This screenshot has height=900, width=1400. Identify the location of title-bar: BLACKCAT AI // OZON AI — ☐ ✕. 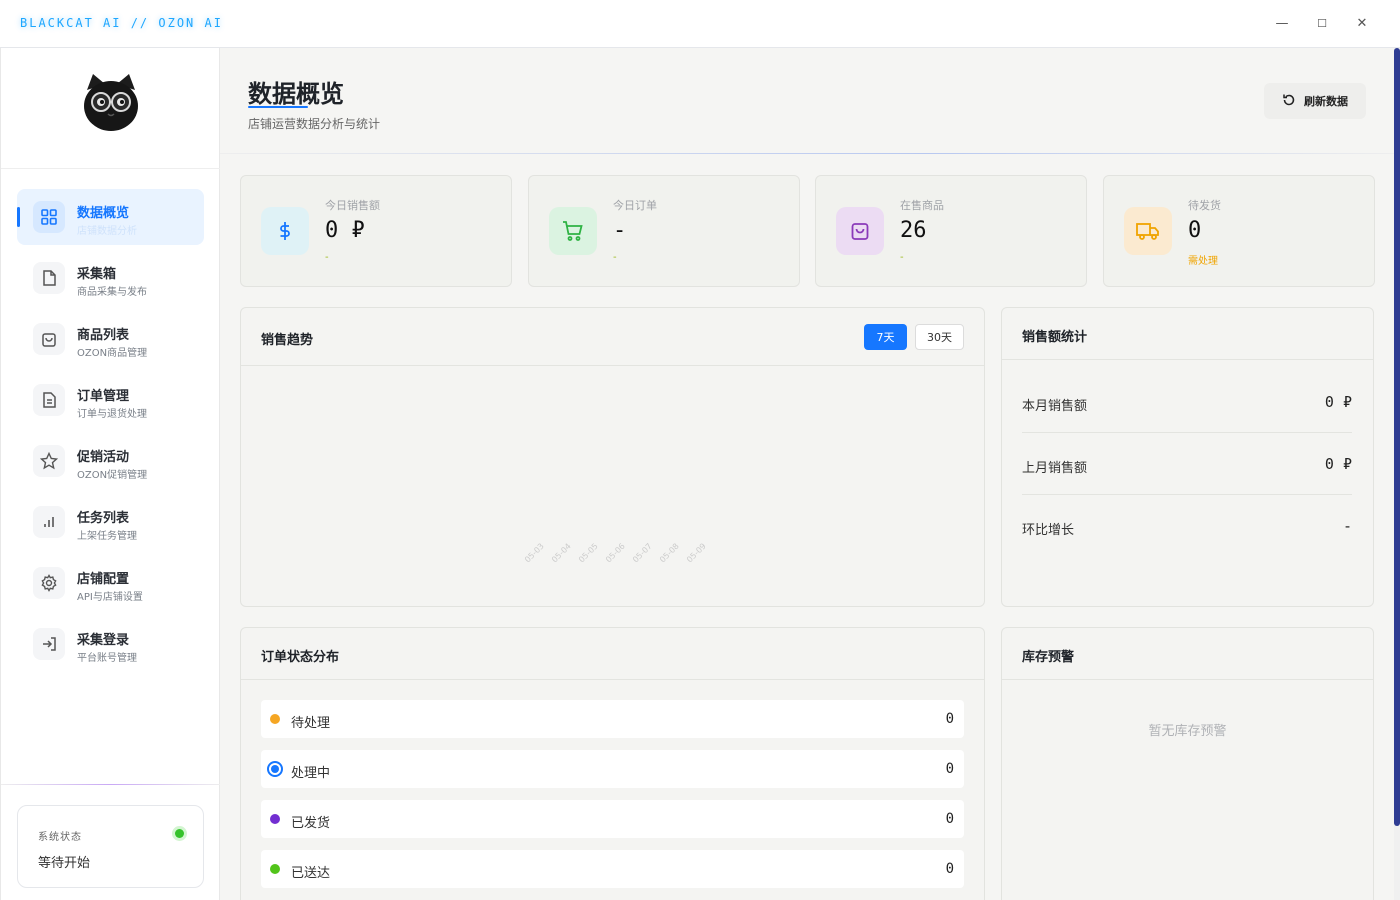
(700, 24).